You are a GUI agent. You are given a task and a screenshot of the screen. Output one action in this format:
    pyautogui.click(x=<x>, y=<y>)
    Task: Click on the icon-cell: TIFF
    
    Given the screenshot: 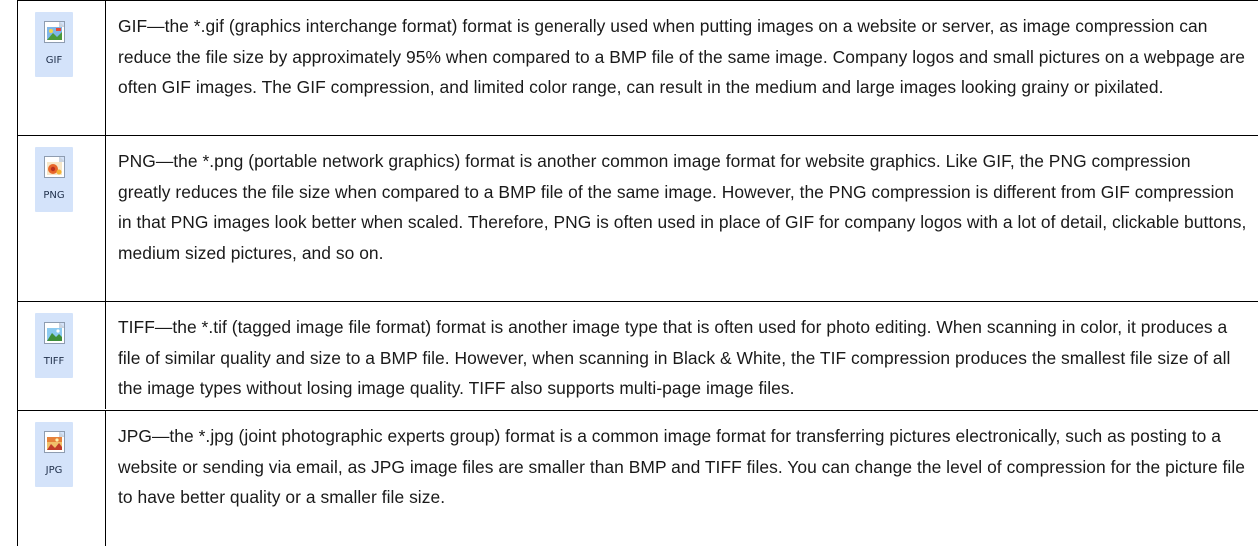 What is the action you would take?
    pyautogui.click(x=62, y=355)
    